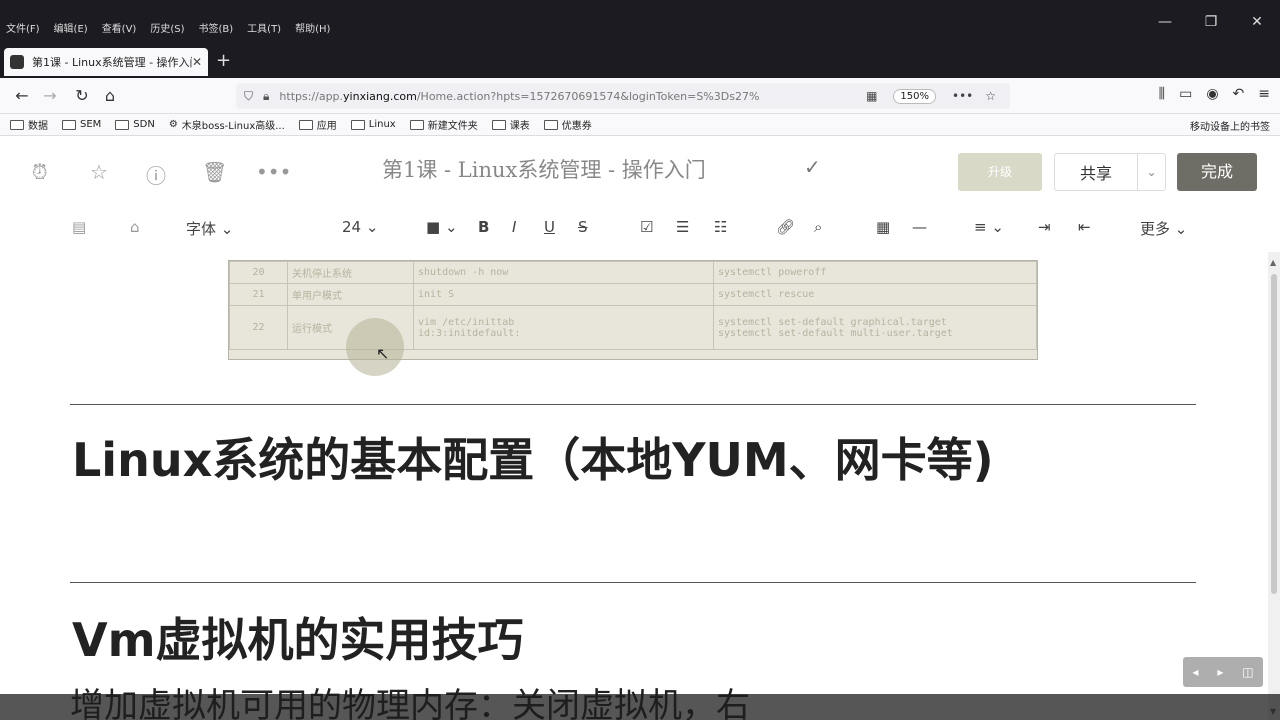 The width and height of the screenshot is (1280, 720). I want to click on attachment-icon: ⌕, so click(818, 227).